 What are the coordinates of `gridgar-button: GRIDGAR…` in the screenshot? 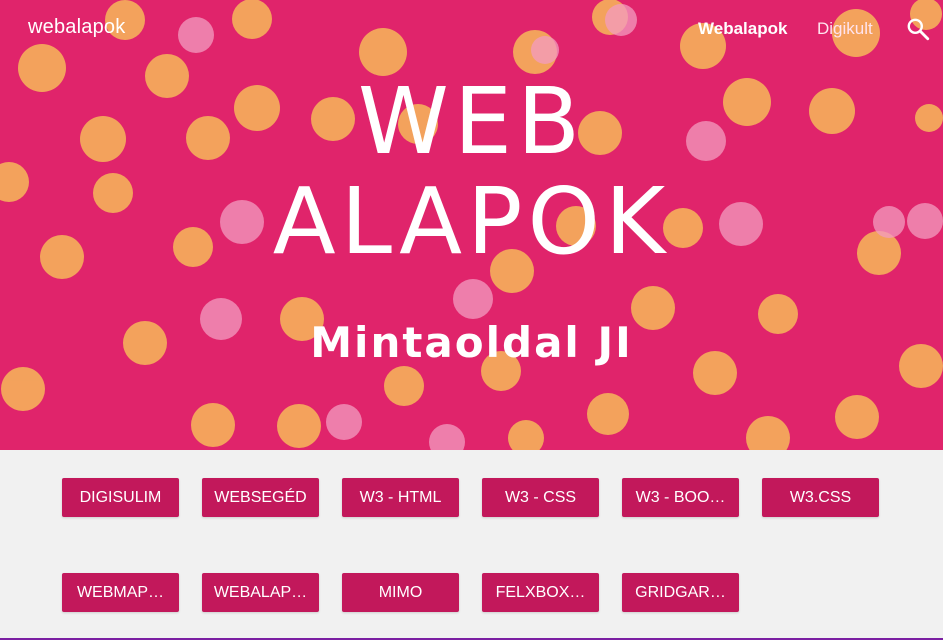 It's located at (680, 592).